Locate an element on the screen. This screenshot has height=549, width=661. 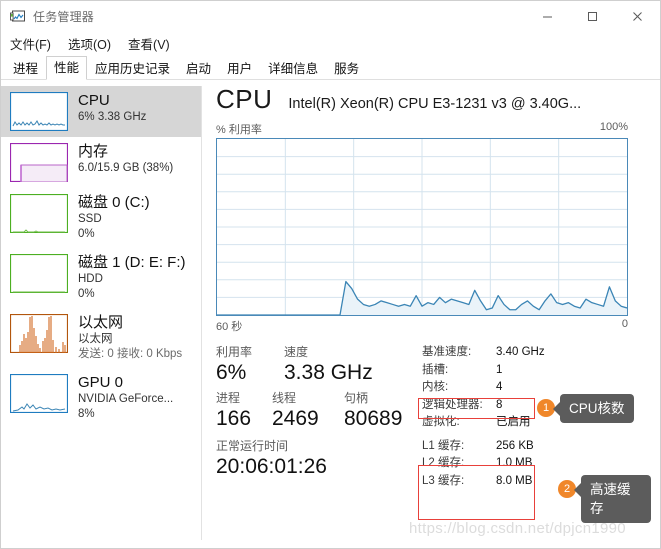
stat-processes: 进程 166 is located at coordinates (244, 411).